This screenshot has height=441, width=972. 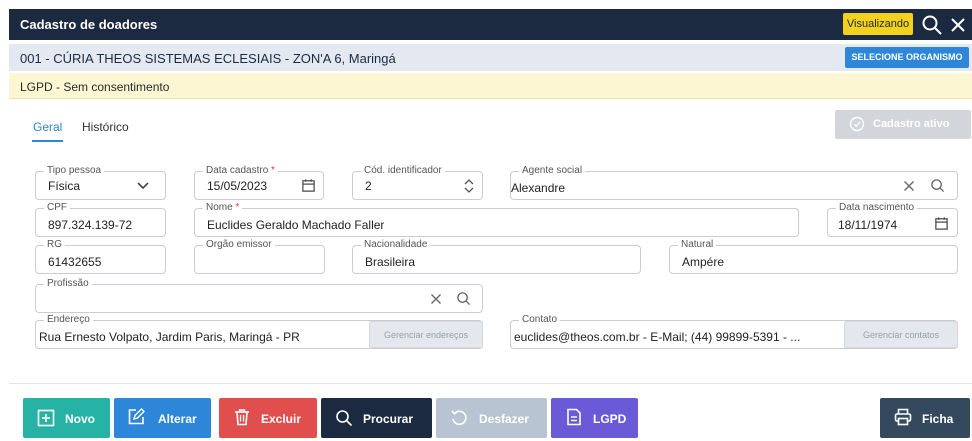 I want to click on lgpd-status-bar: LGPD - Sem consentimento, so click(x=490, y=86).